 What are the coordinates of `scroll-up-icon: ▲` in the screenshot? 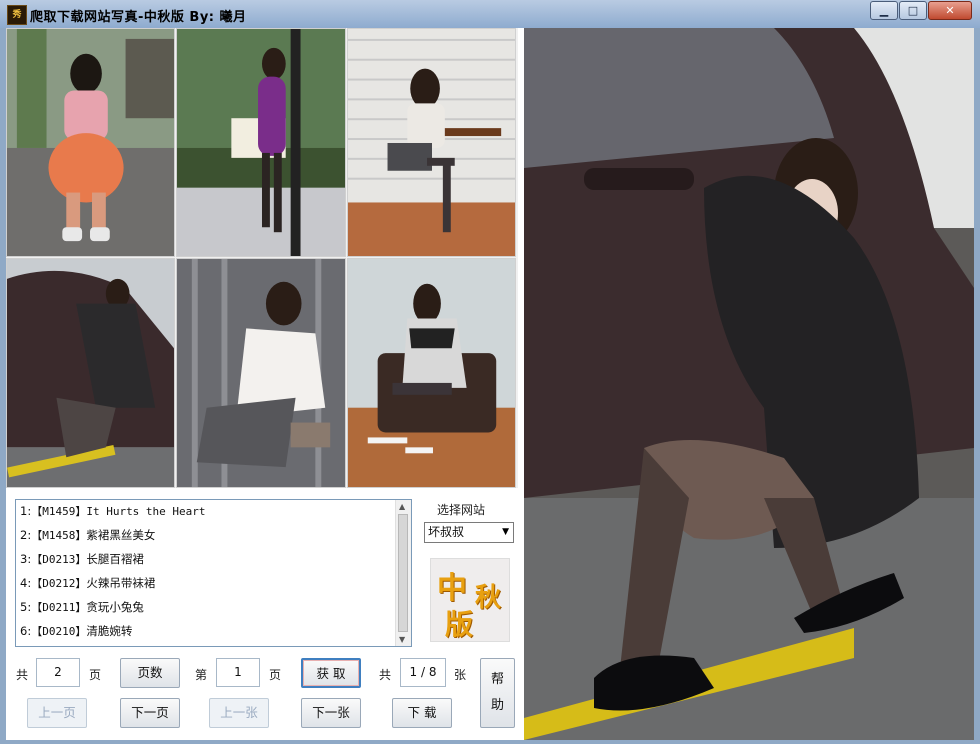 It's located at (402, 506).